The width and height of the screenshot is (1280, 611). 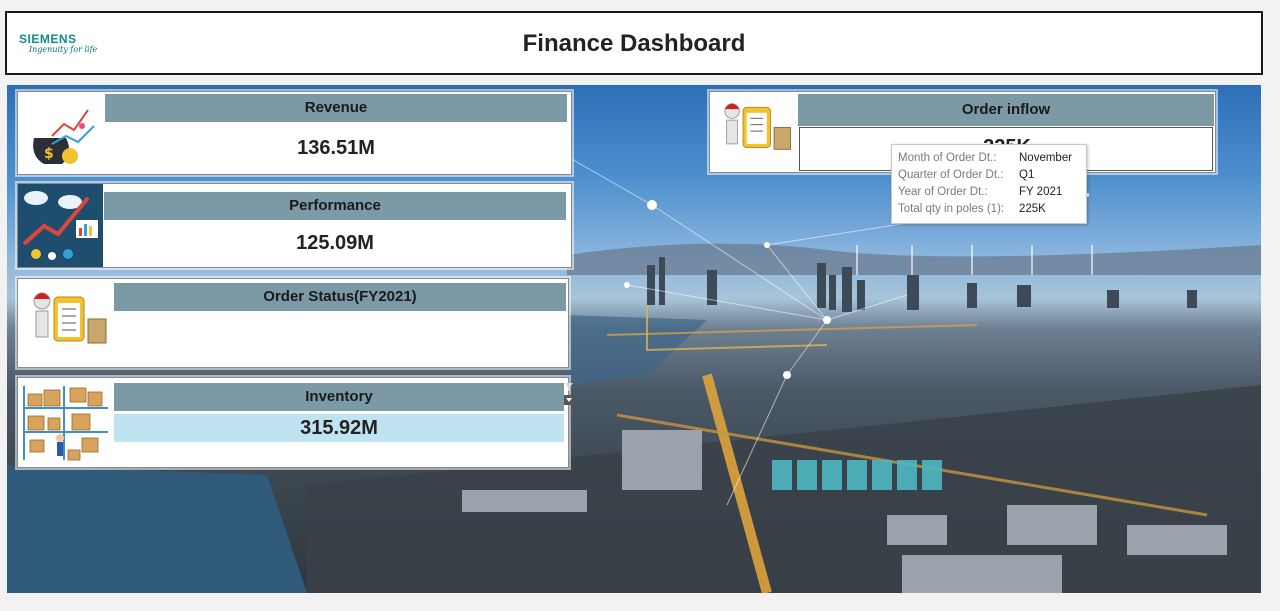 I want to click on tooltip-row: Total qty in poles (1): 225K, so click(x=989, y=211).